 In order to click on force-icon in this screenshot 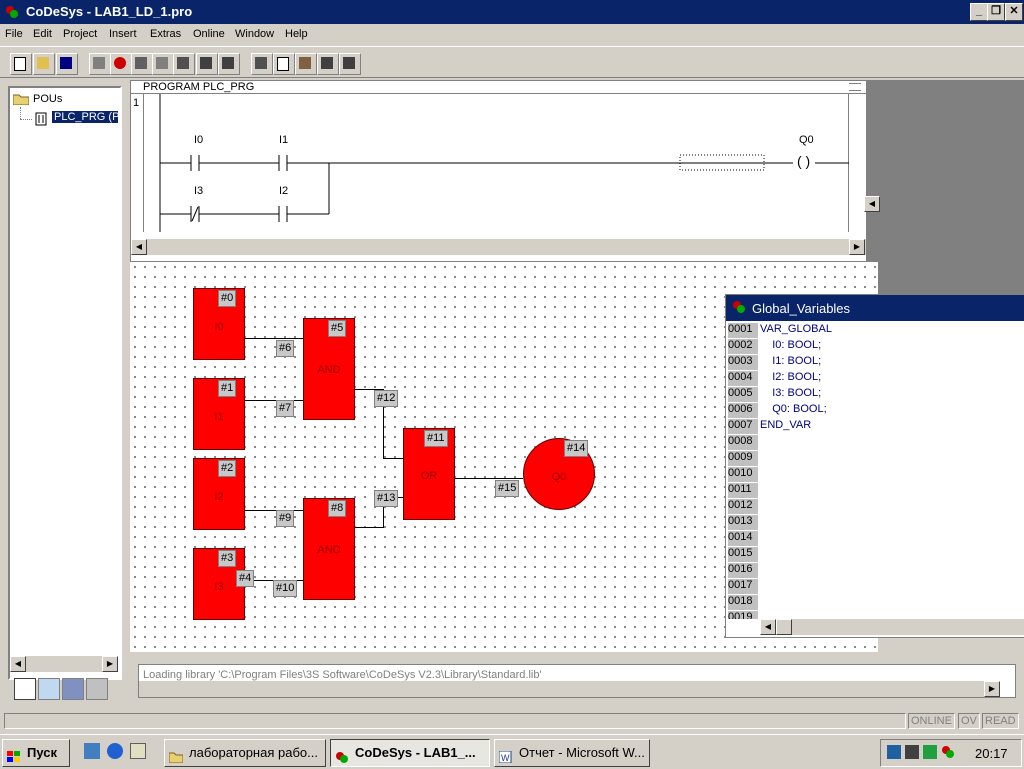, I will do `click(229, 64)`.